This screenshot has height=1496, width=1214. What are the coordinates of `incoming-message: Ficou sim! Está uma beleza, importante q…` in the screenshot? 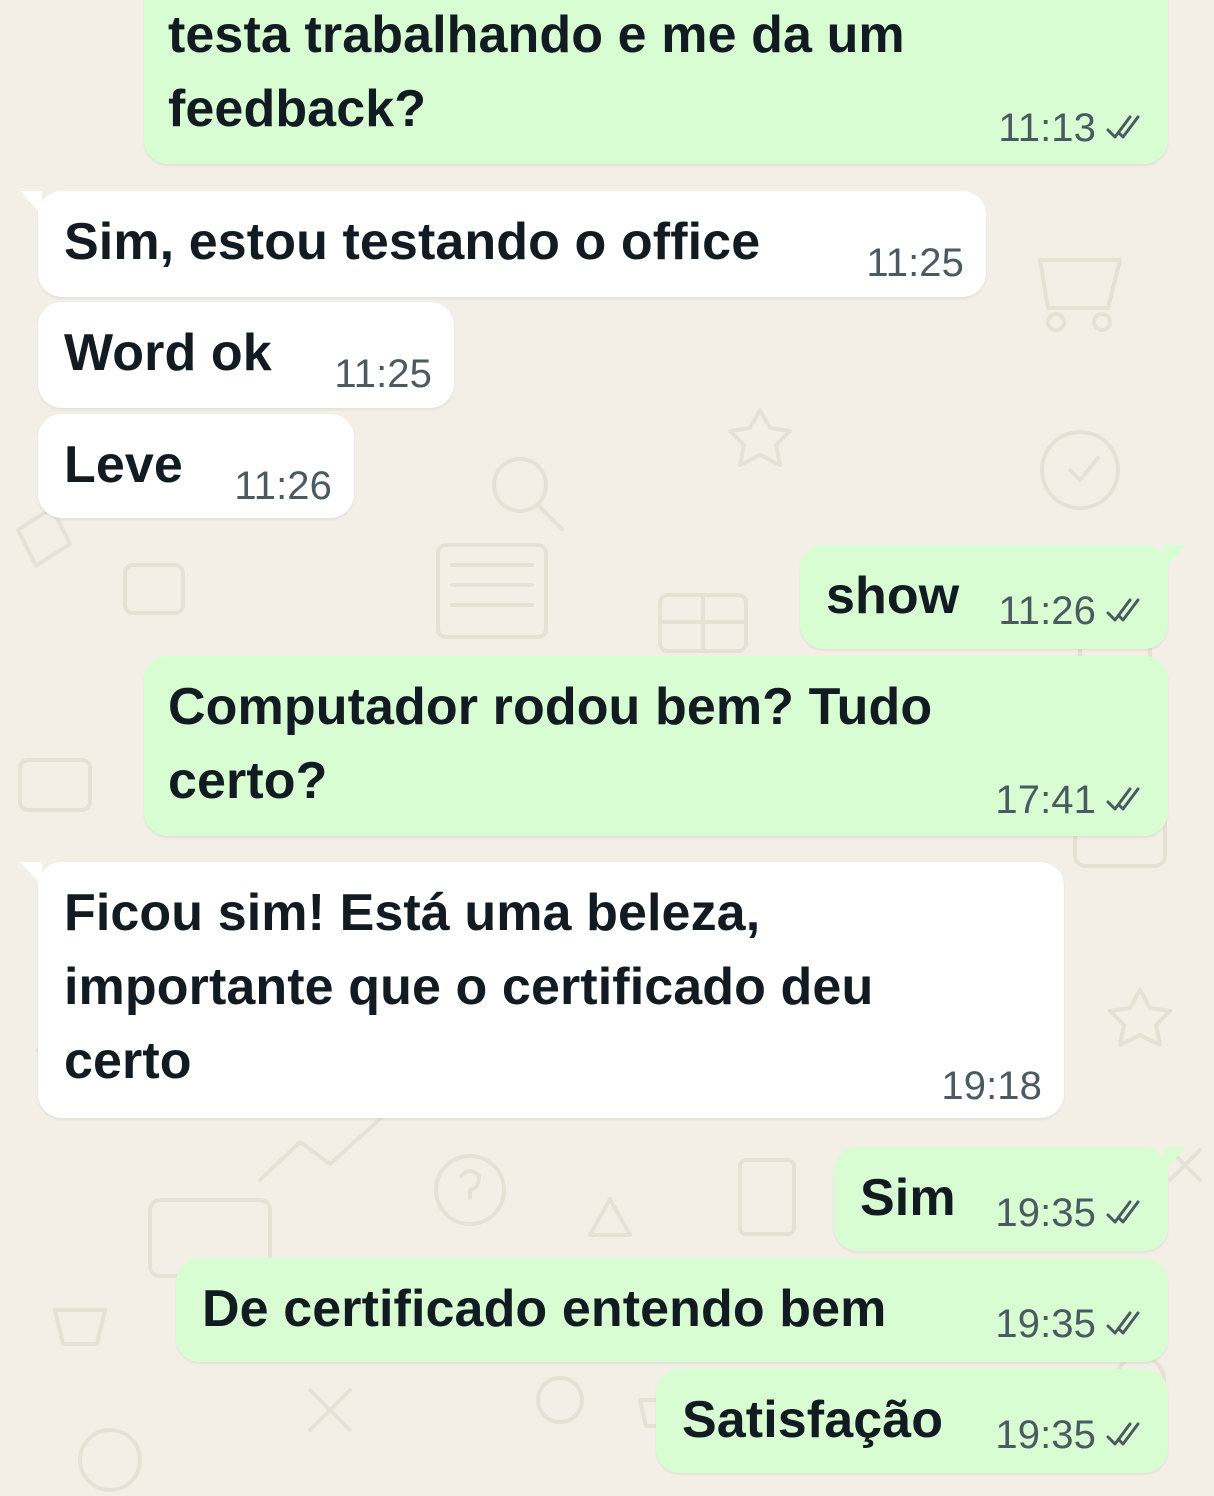 It's located at (542, 990).